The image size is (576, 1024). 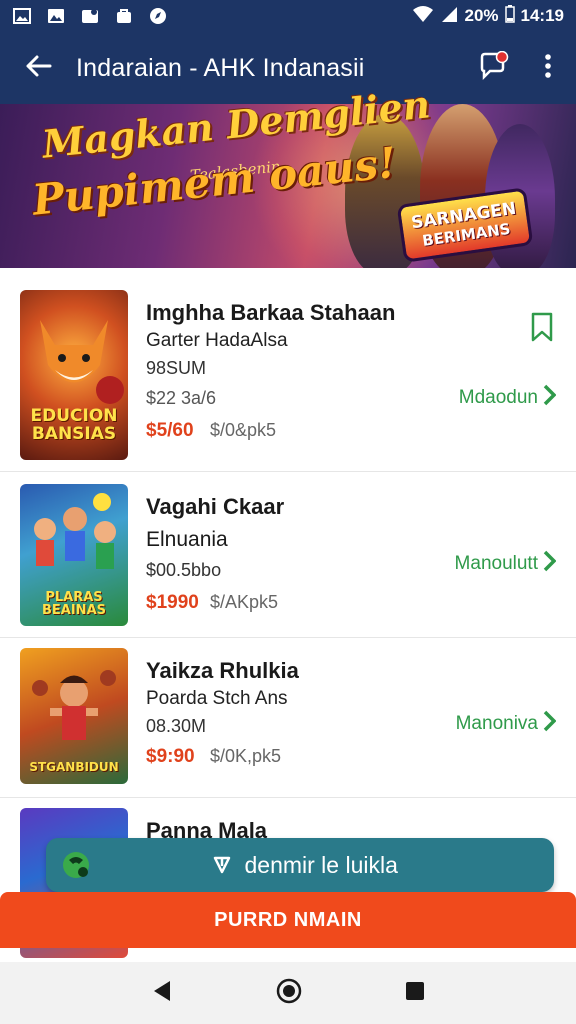 What do you see at coordinates (542, 15) in the screenshot?
I see `clock: 14:19` at bounding box center [542, 15].